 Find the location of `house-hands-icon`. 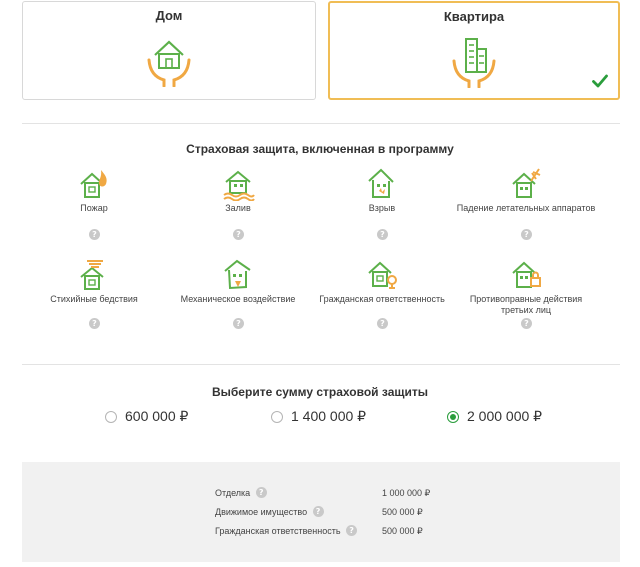

house-hands-icon is located at coordinates (169, 63).